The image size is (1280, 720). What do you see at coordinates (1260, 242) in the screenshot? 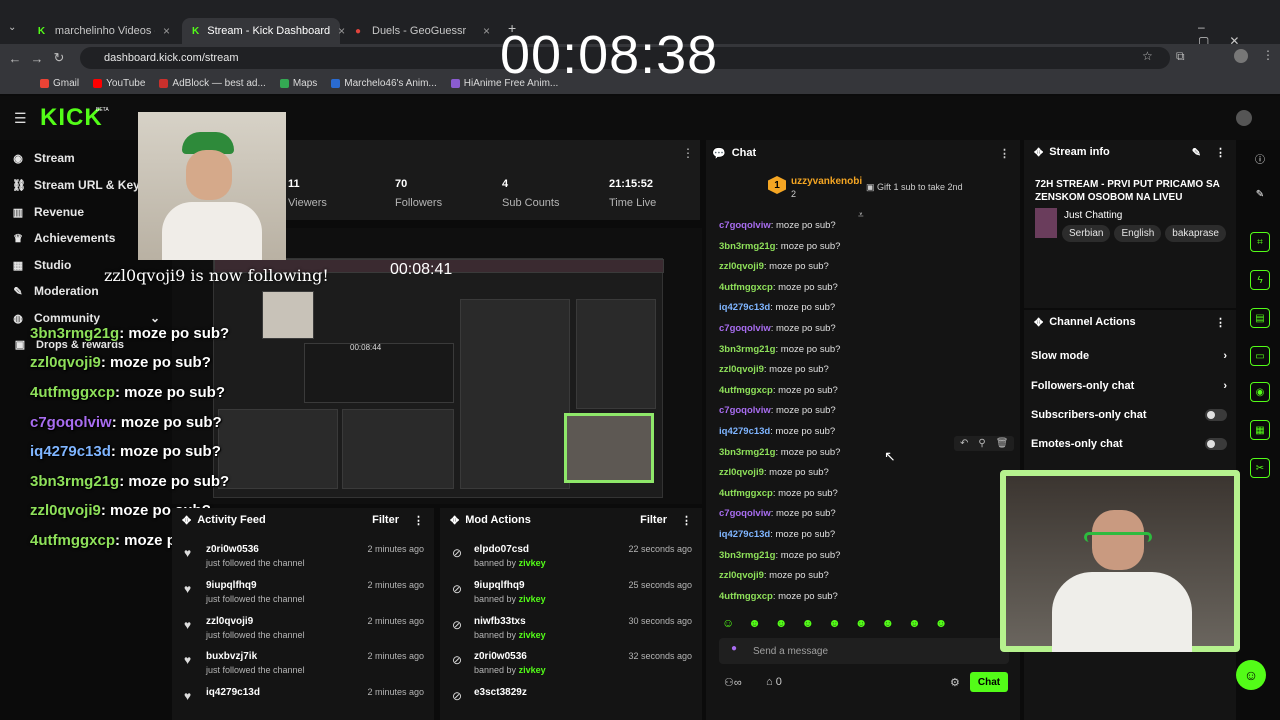
I see `scan-icon: ⌗` at bounding box center [1260, 242].